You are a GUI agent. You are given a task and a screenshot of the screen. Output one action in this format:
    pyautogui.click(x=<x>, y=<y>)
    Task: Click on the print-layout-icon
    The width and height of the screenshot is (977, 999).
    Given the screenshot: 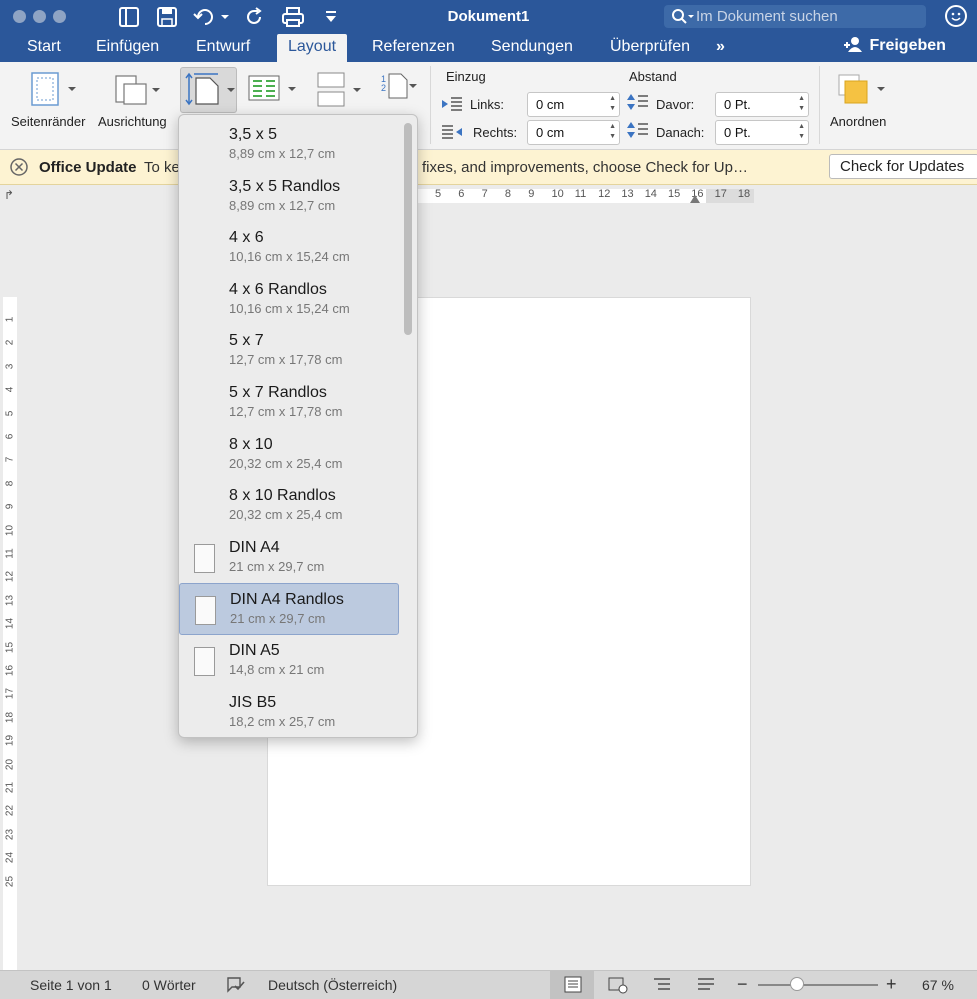 What is the action you would take?
    pyautogui.click(x=573, y=984)
    